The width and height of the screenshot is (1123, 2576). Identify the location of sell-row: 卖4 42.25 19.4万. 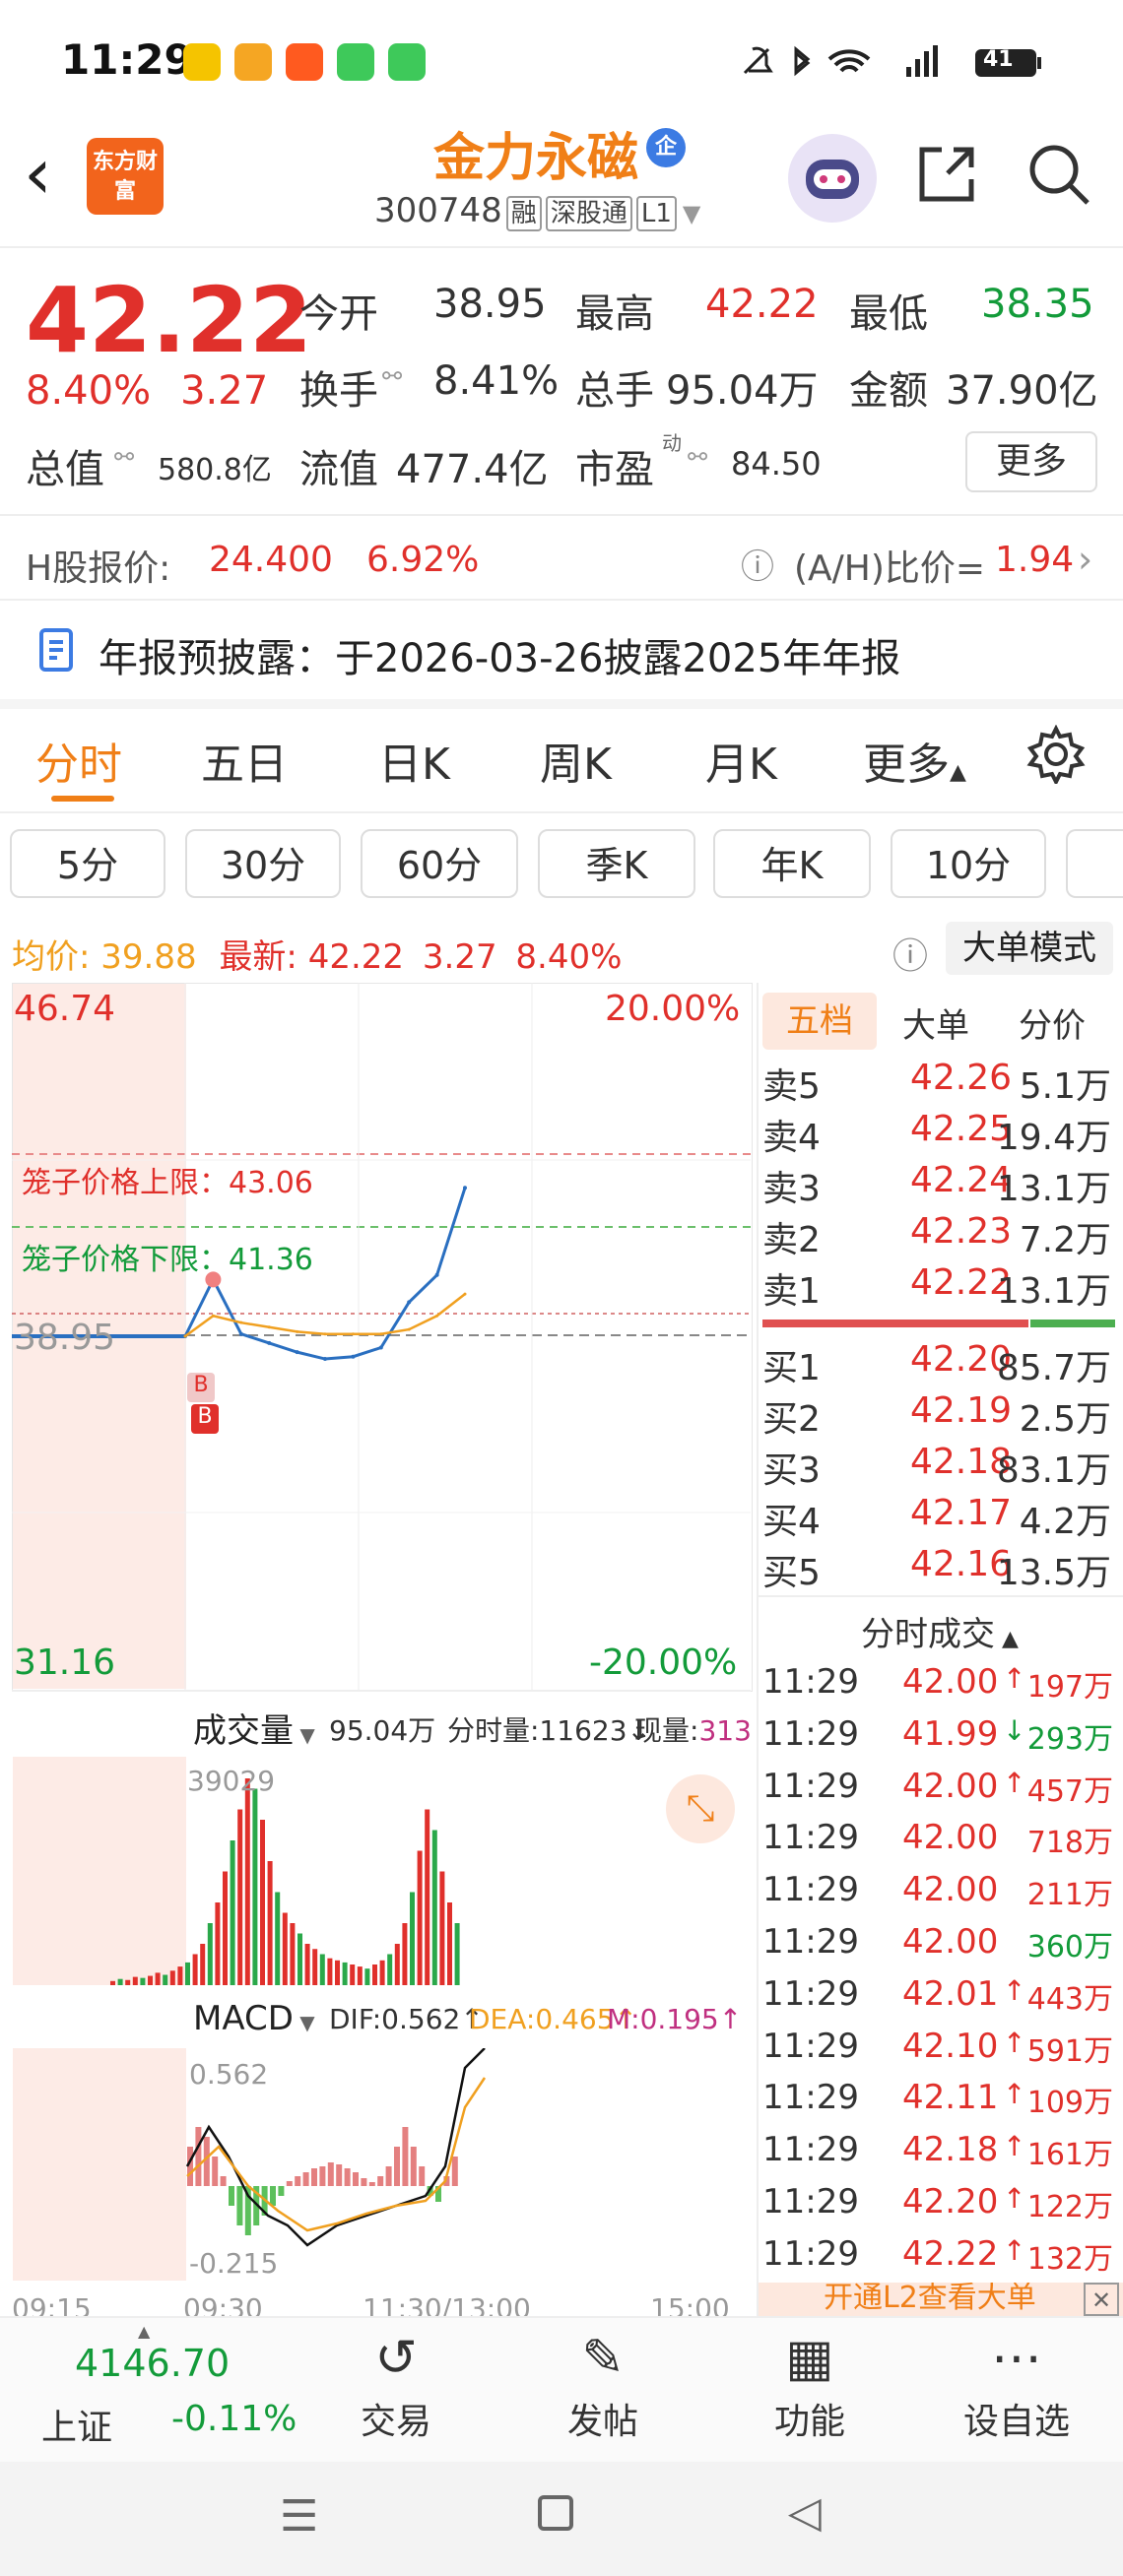
(939, 1134).